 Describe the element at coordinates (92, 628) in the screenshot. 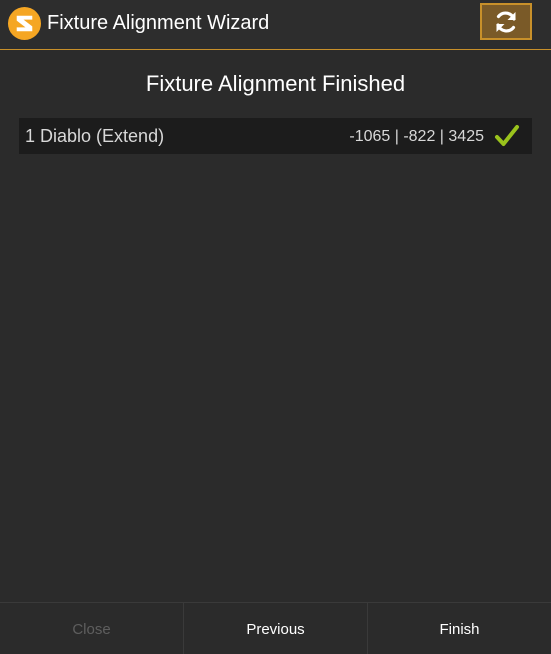

I see `close-button: Close` at that location.